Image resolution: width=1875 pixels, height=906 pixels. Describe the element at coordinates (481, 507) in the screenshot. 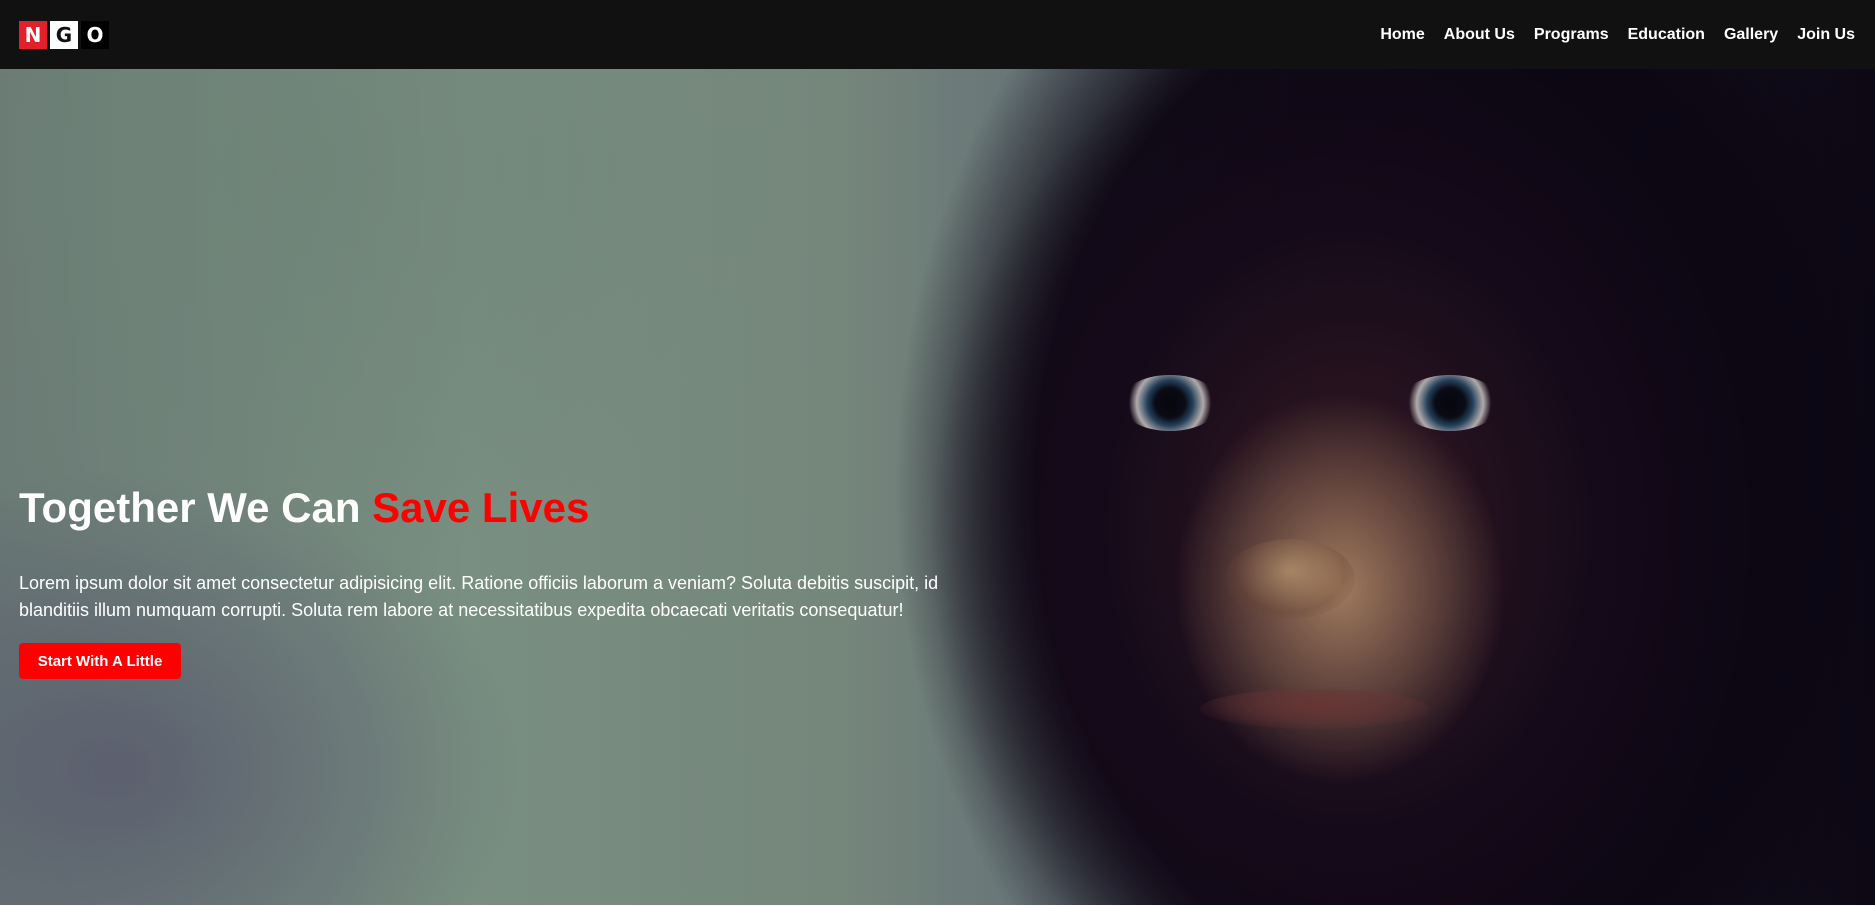

I see `hero-title-accent: Save Lives` at that location.